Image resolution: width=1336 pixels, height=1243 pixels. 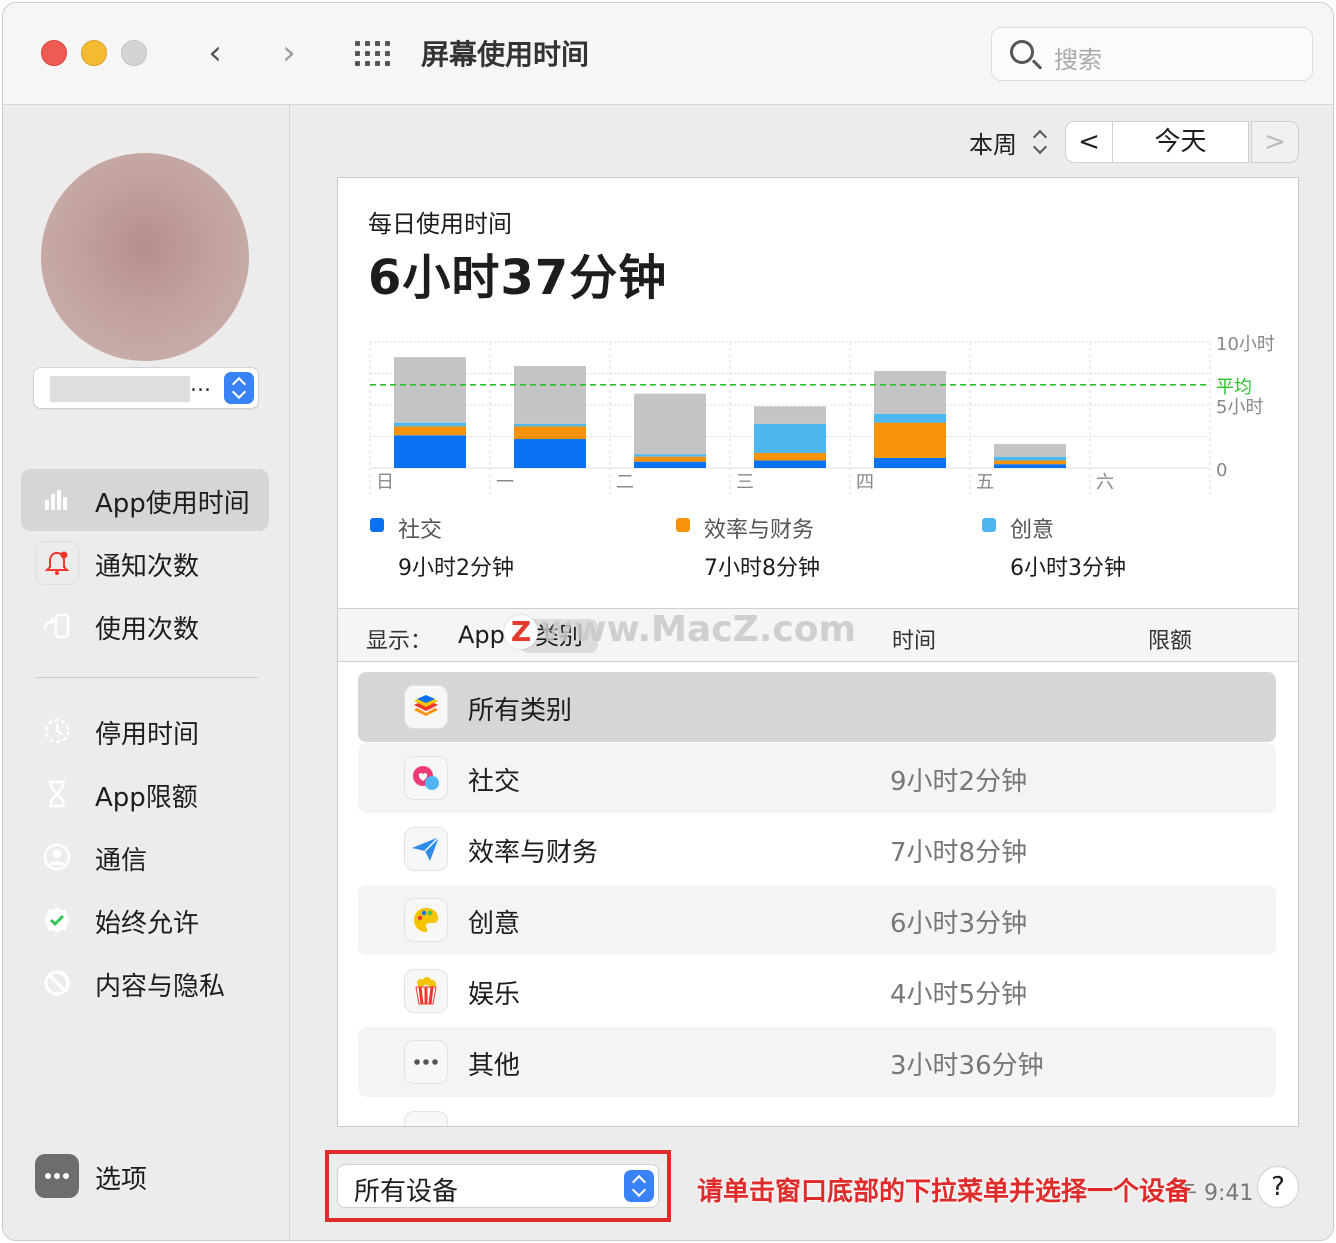 I want to click on category-name: 效率与财务, so click(x=533, y=853).